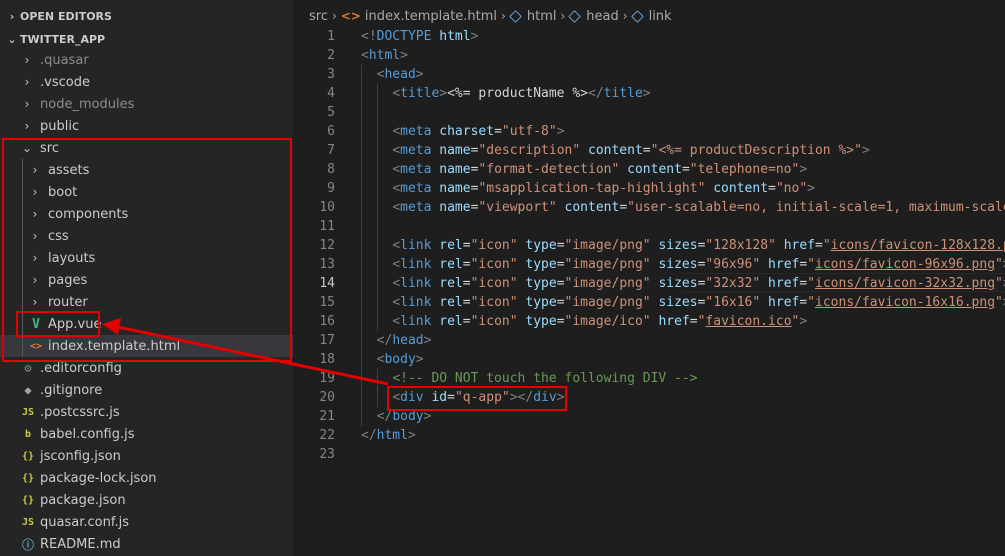 The width and height of the screenshot is (1005, 556). What do you see at coordinates (602, 16) in the screenshot?
I see `breadcrumb-item: head` at bounding box center [602, 16].